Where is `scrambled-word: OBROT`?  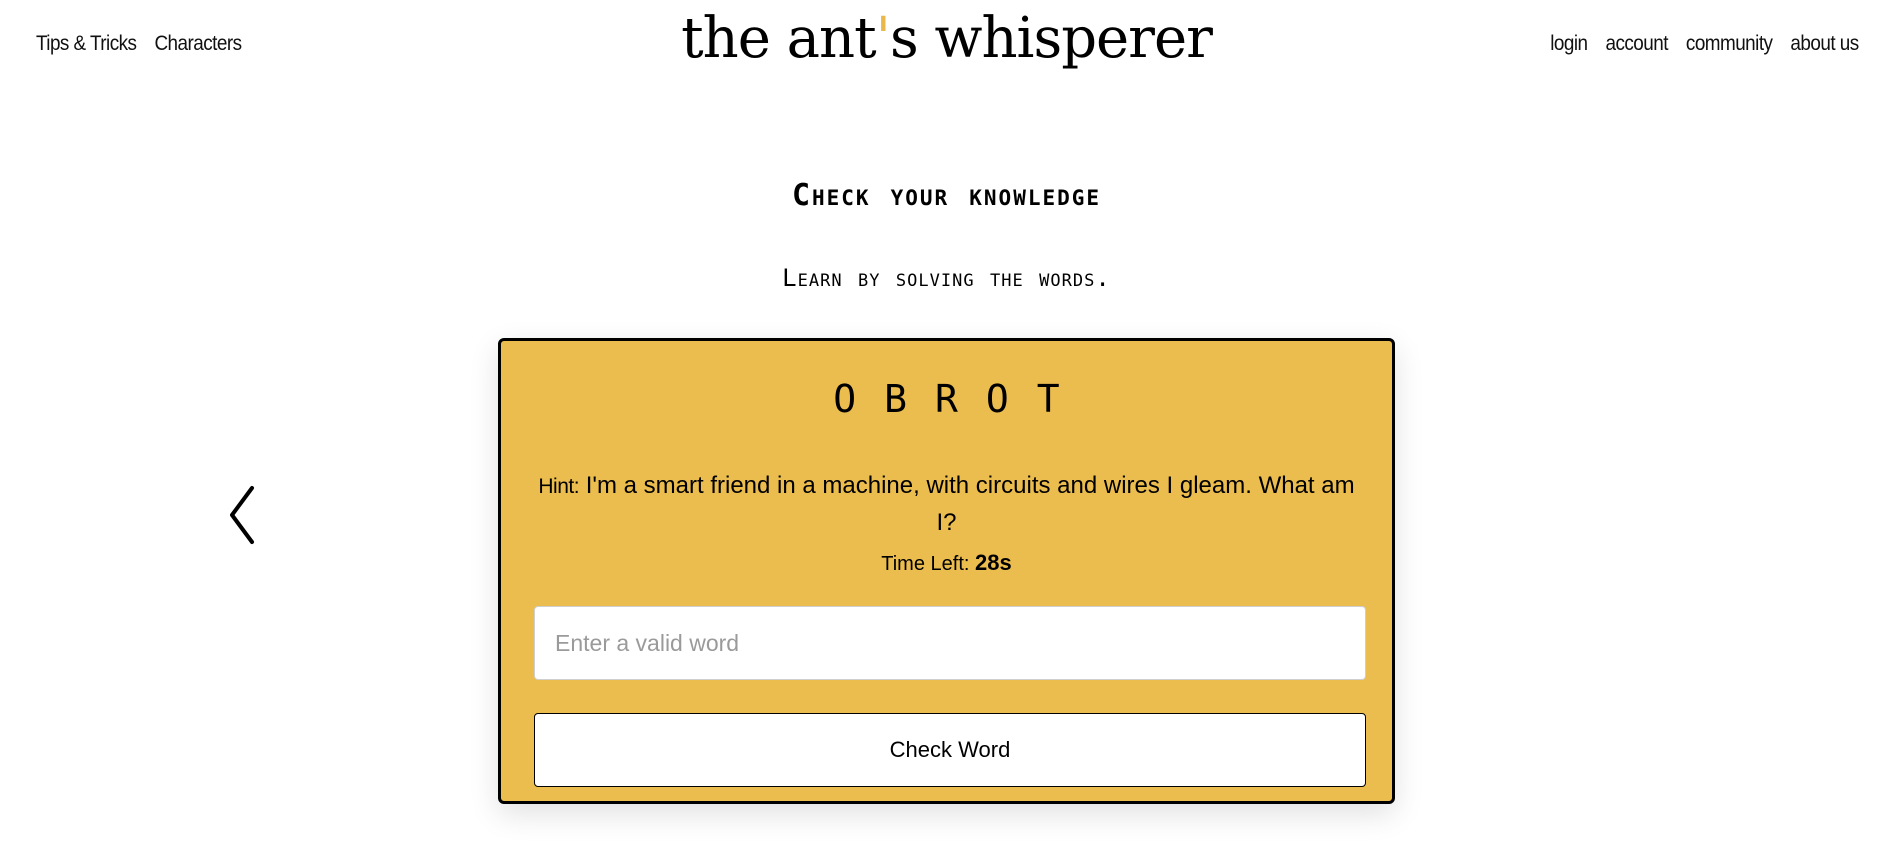 scrambled-word: OBROT is located at coordinates (960, 399).